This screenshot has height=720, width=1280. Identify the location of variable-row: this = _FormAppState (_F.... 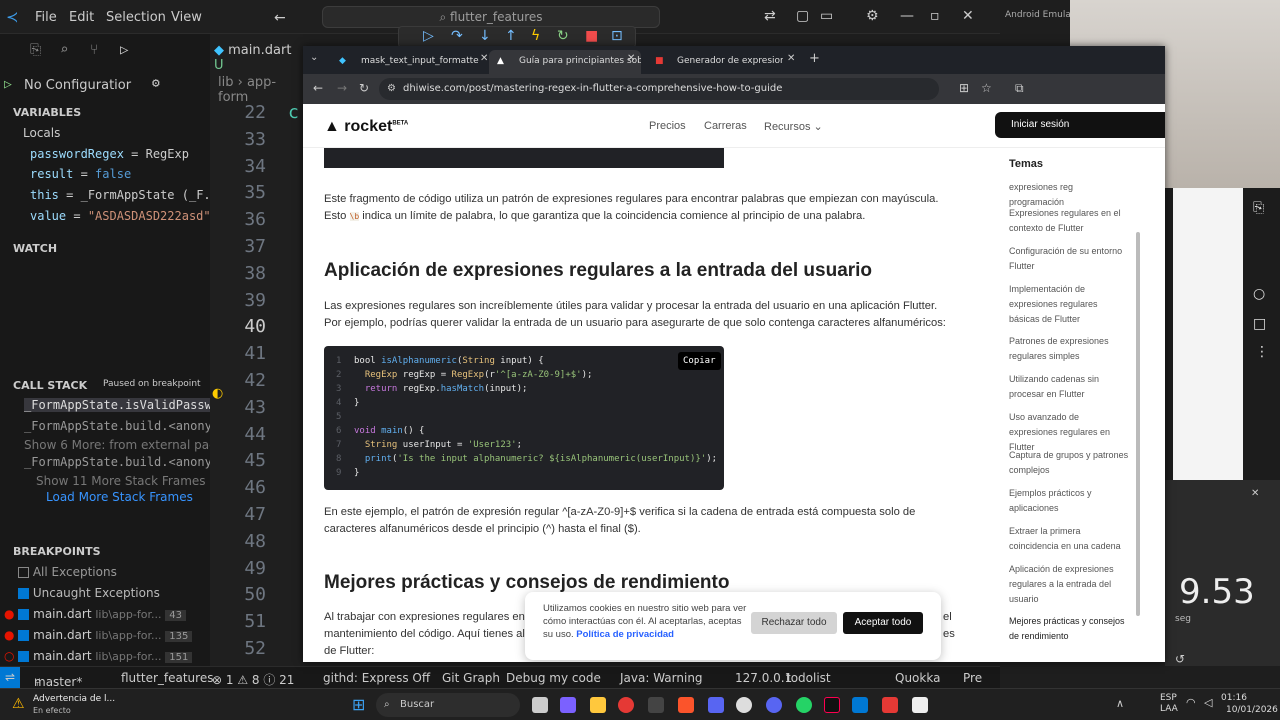
(127, 195).